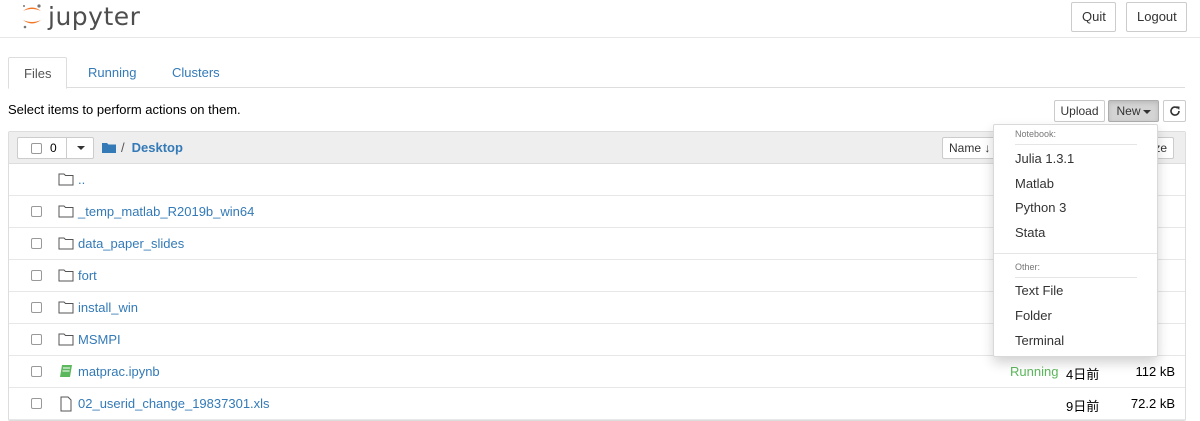 The height and width of the screenshot is (421, 1200). What do you see at coordinates (1033, 315) in the screenshot?
I see `menu-item-folder: Folder` at bounding box center [1033, 315].